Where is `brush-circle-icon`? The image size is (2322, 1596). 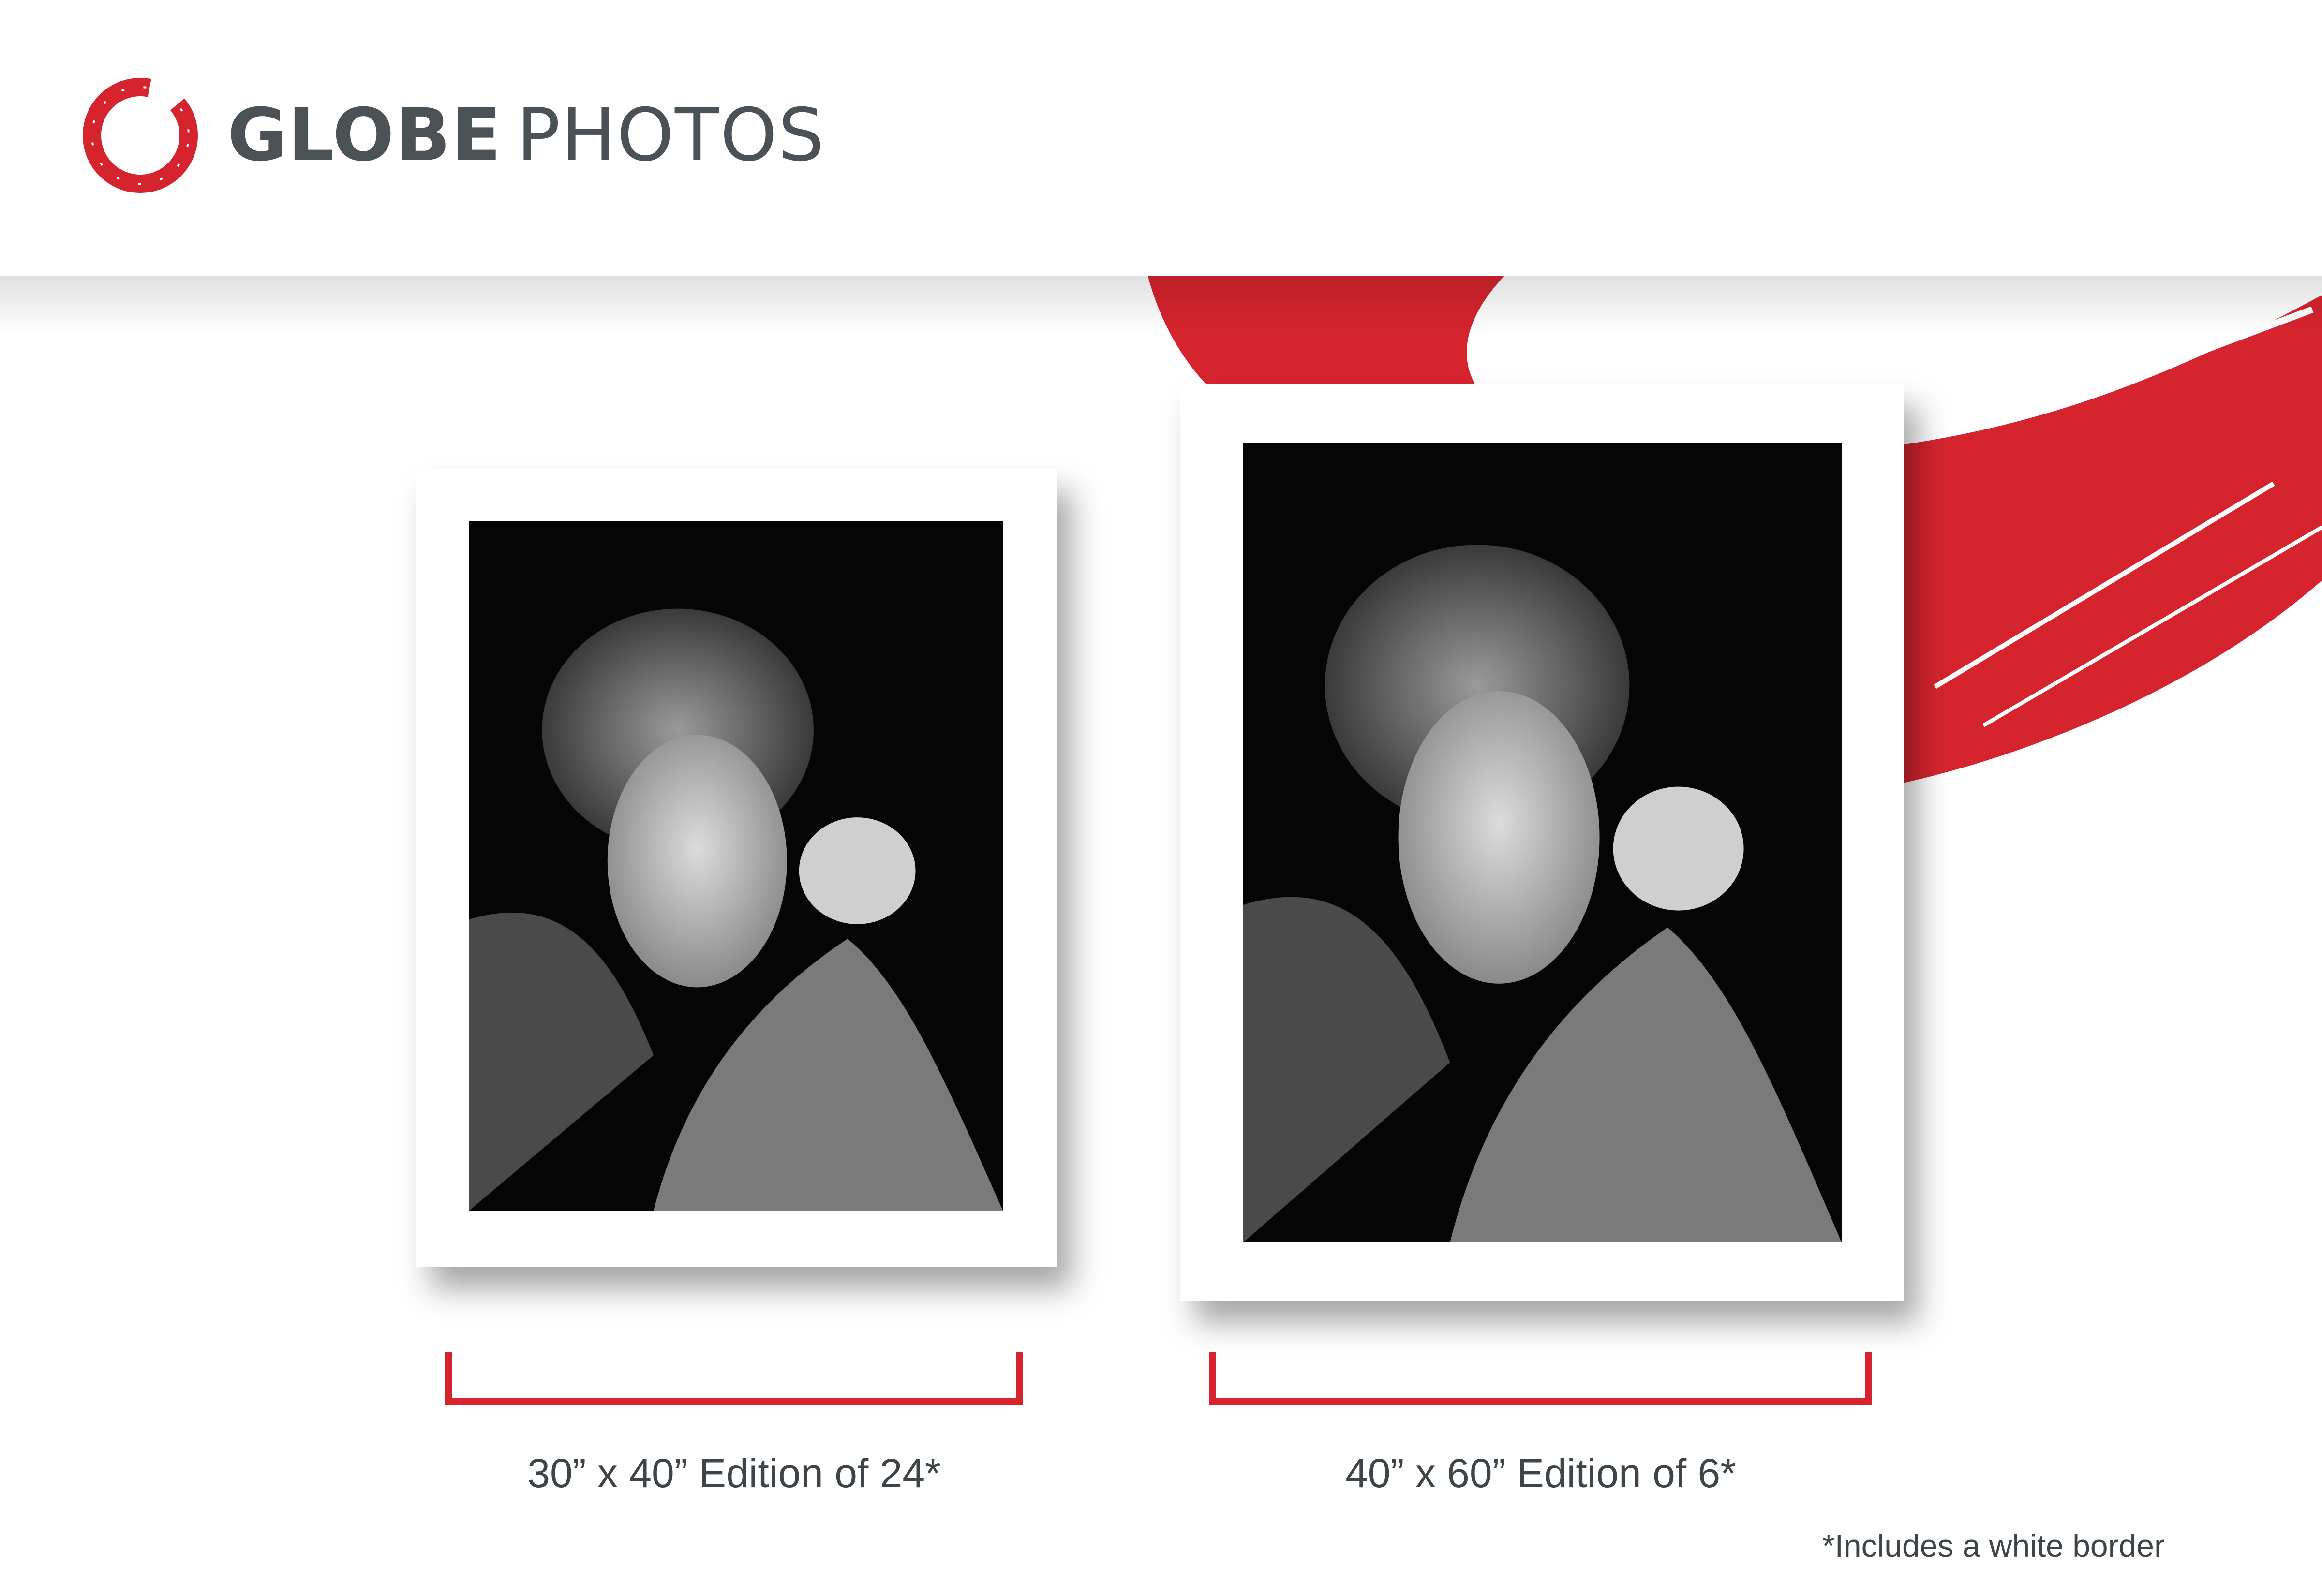 brush-circle-icon is located at coordinates (140, 135).